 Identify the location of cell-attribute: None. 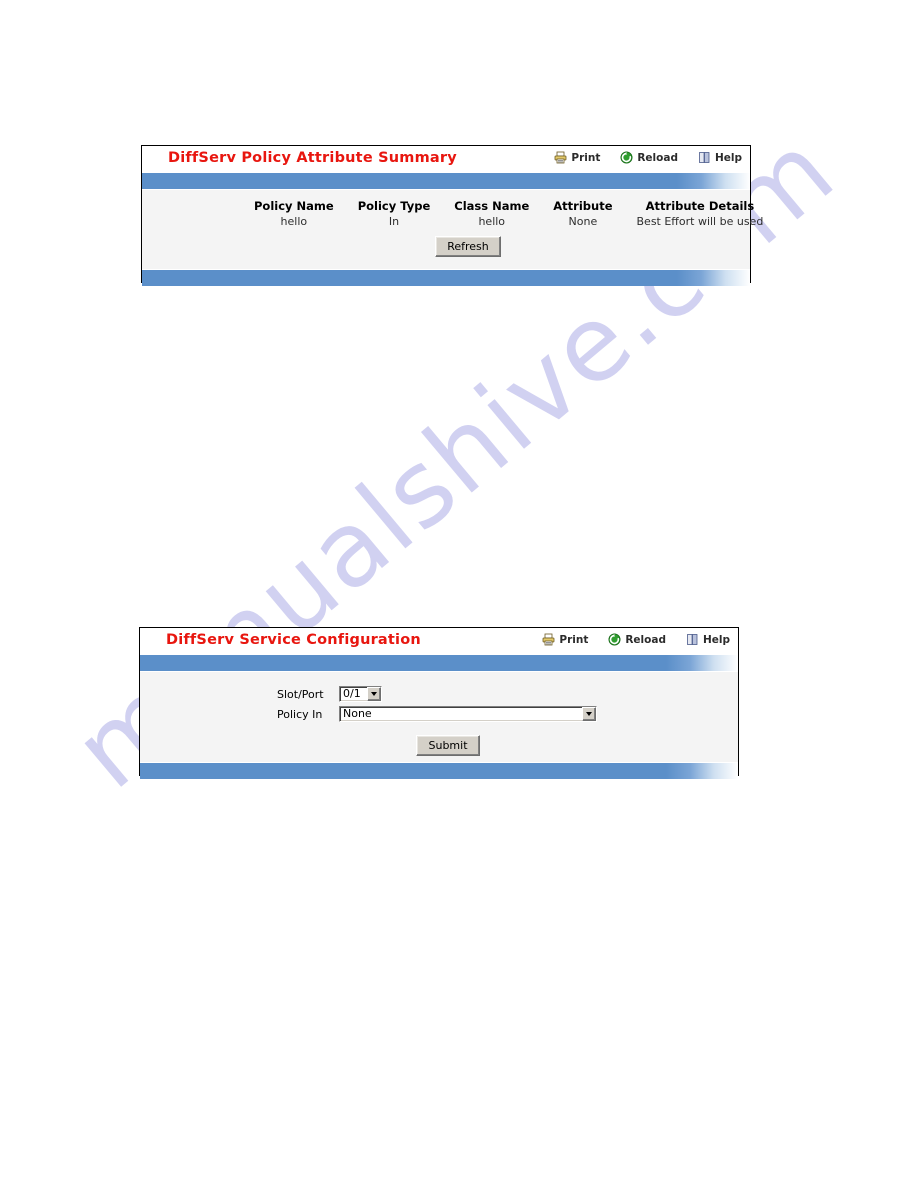
(583, 221).